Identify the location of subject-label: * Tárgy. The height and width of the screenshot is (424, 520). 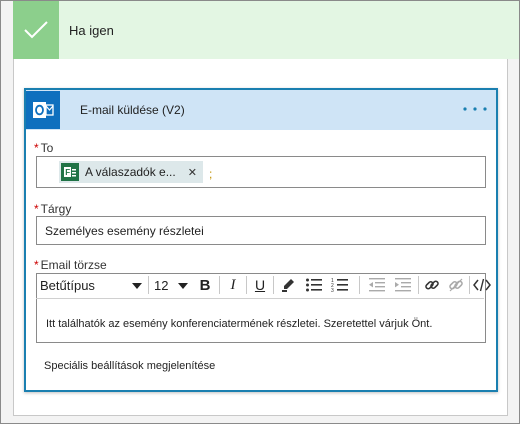
(55, 209).